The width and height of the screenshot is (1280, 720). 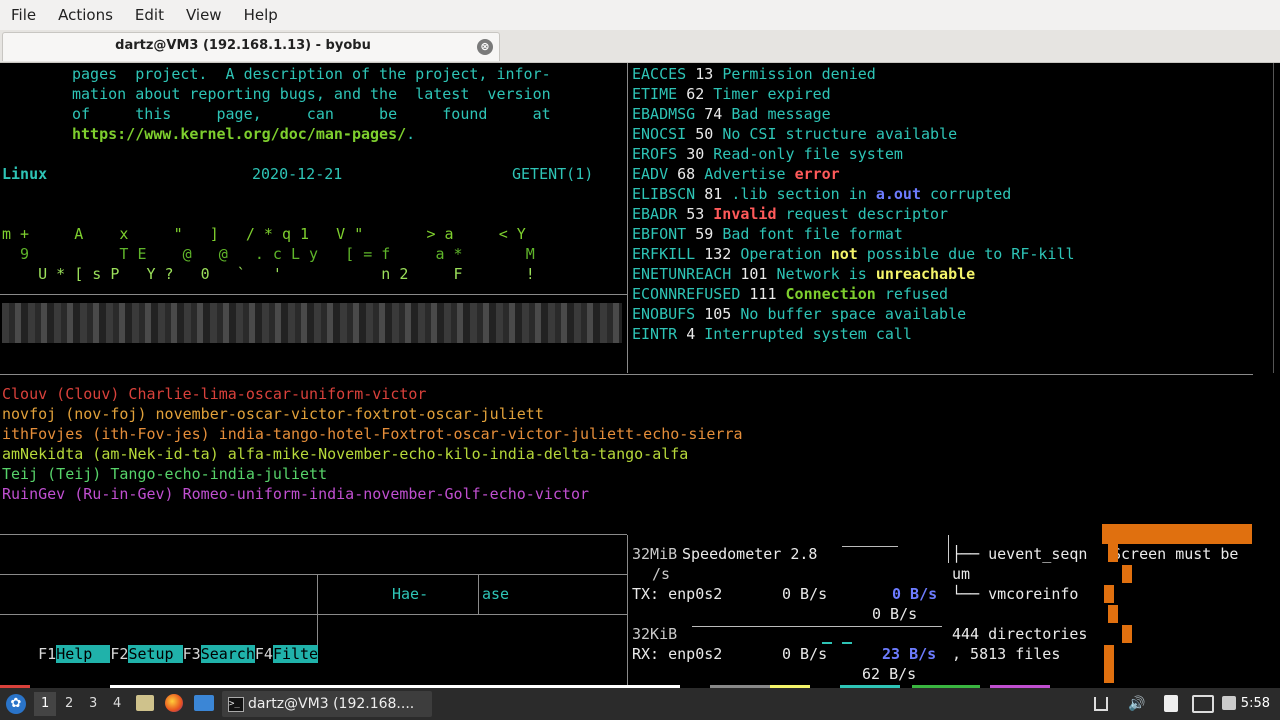 I want to click on matrix-row-1: m + A x " ] / * q 1 V " > a < Y, so click(x=264, y=234).